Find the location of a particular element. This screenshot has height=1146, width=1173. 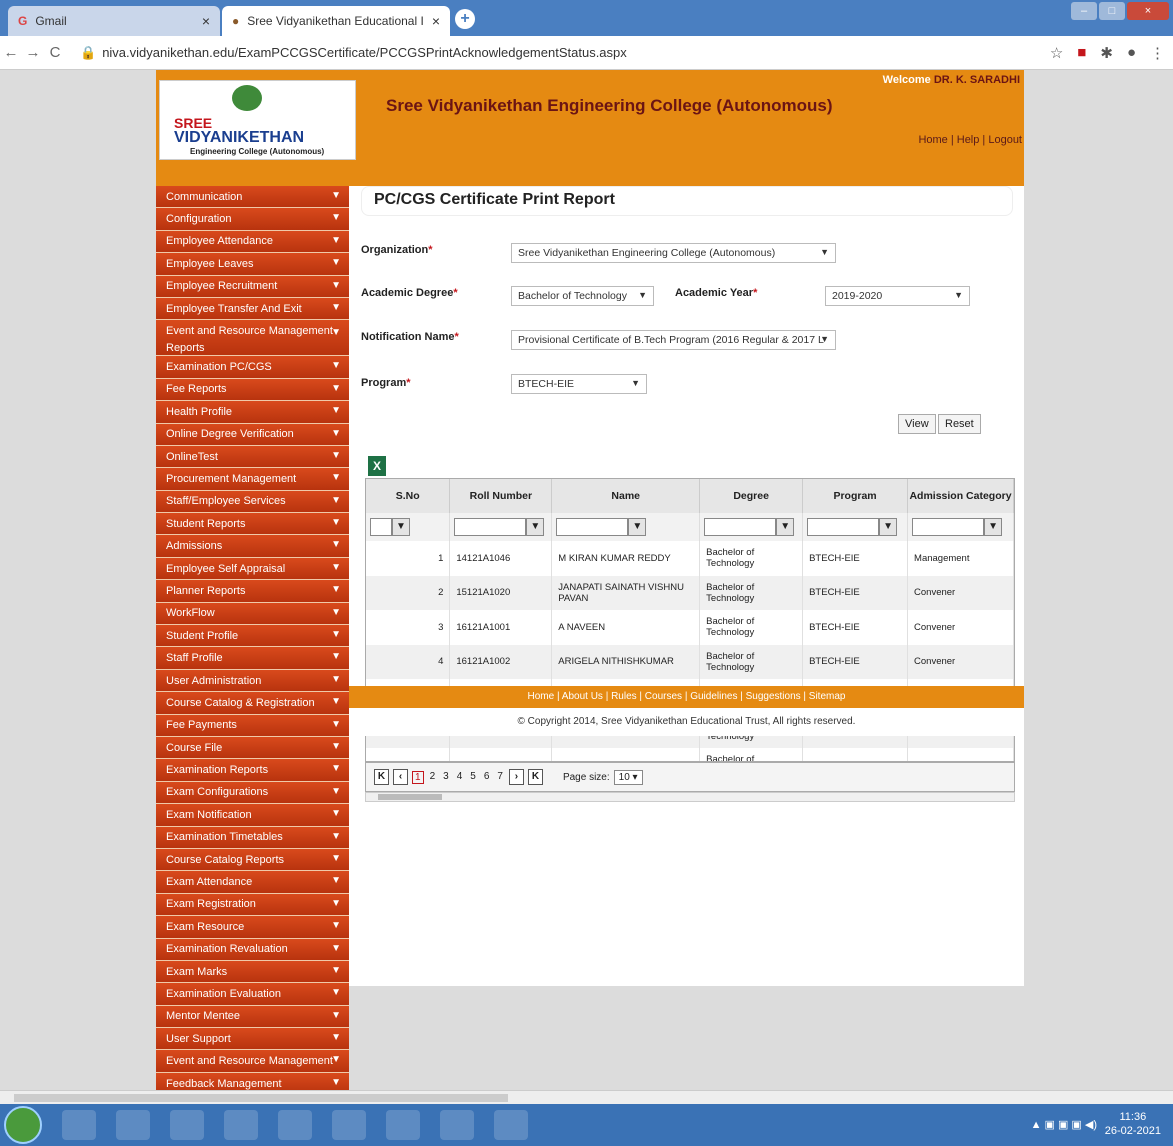

reload-icon: C is located at coordinates (55, 52).